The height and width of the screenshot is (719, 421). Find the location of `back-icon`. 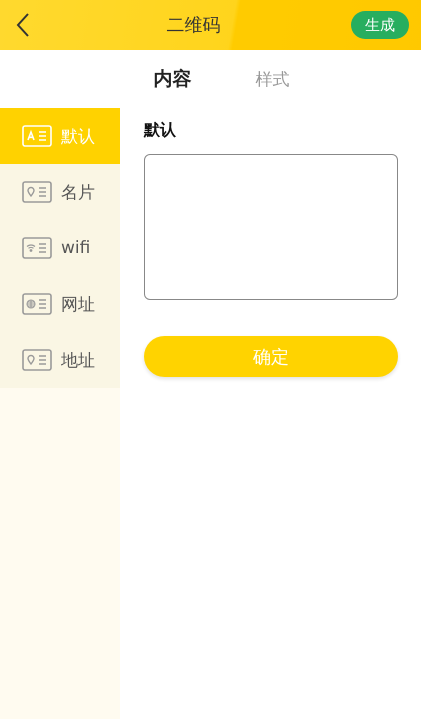

back-icon is located at coordinates (23, 25).